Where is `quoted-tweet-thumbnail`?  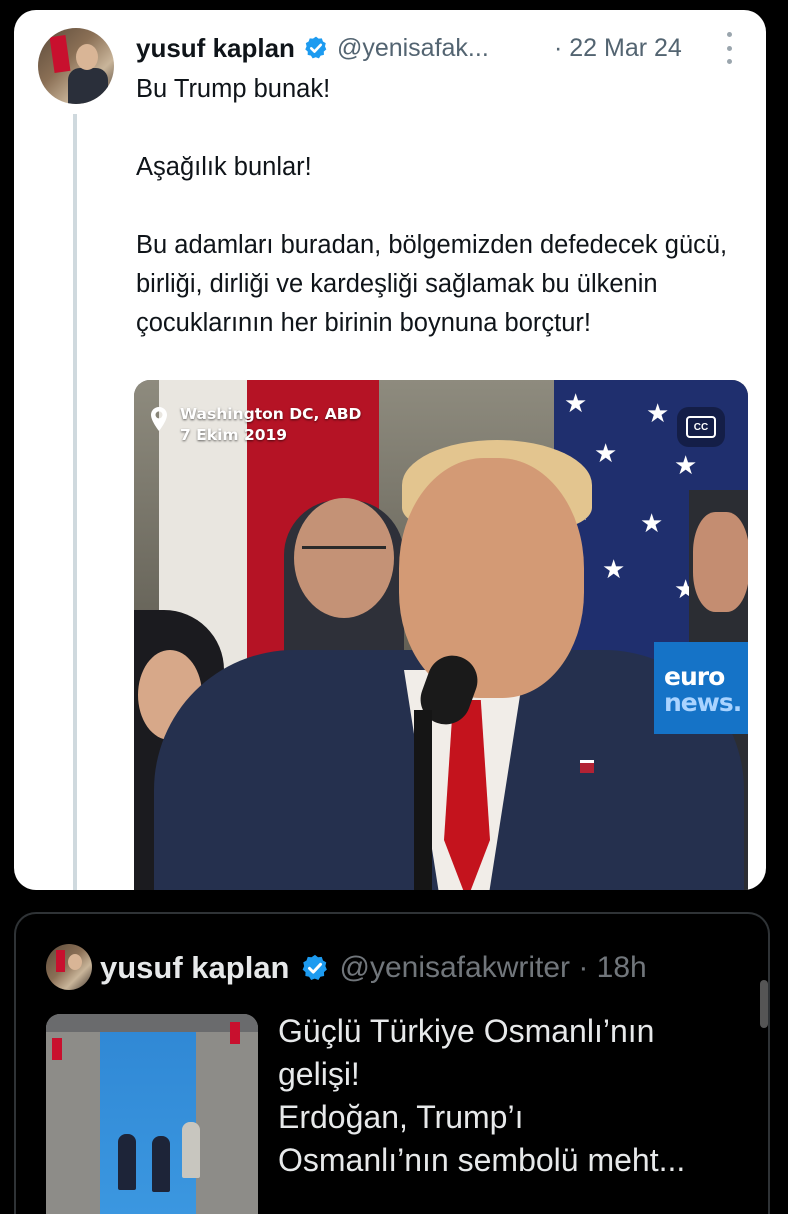 quoted-tweet-thumbnail is located at coordinates (152, 1114).